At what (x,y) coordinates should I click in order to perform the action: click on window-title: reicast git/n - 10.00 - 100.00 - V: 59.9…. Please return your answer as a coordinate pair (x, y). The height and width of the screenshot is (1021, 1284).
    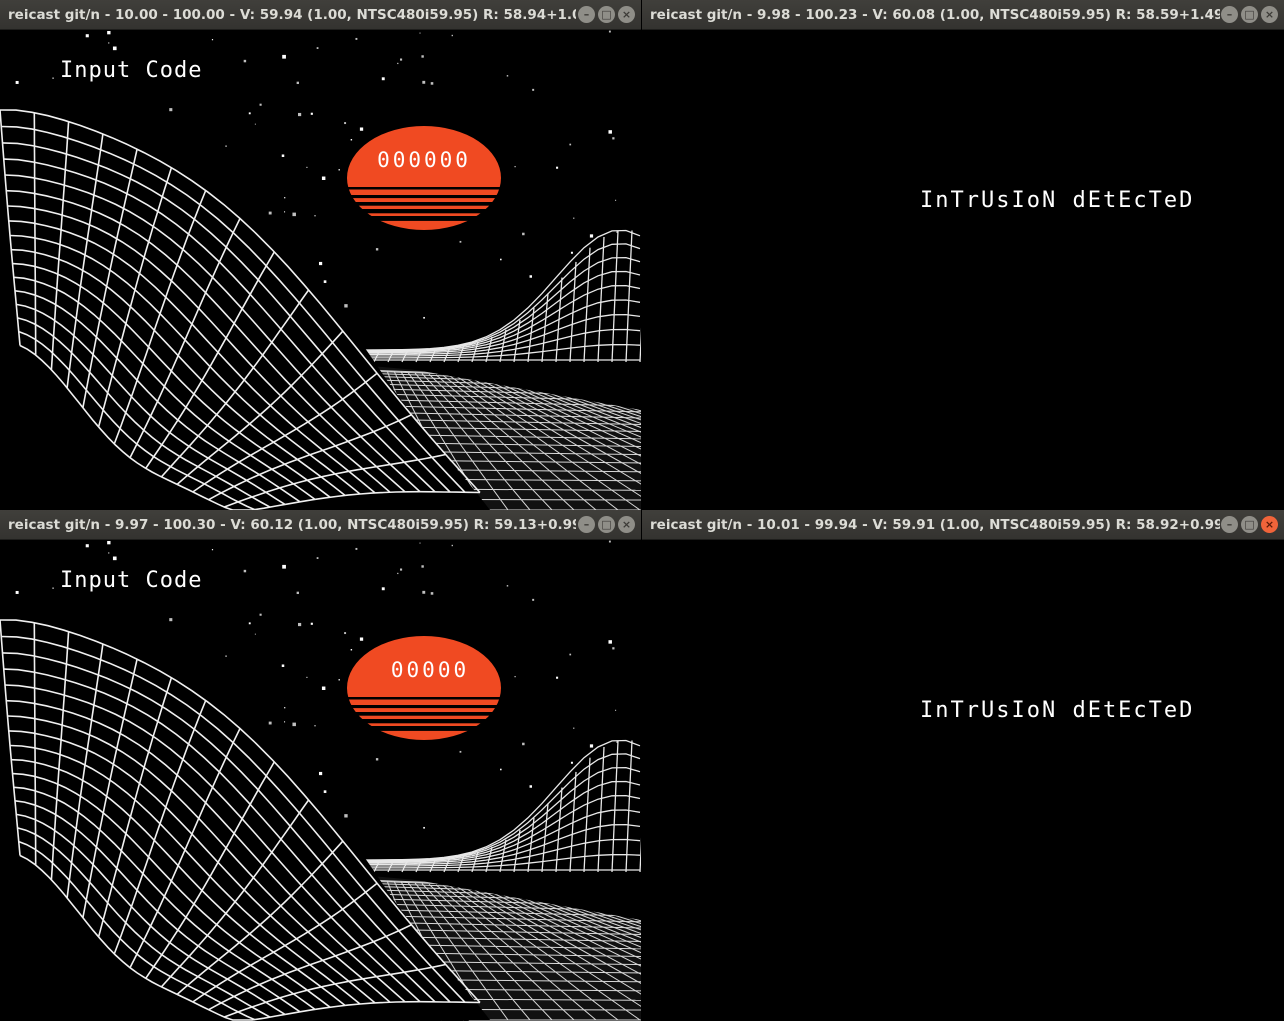
    Looking at the image, I should click on (292, 15).